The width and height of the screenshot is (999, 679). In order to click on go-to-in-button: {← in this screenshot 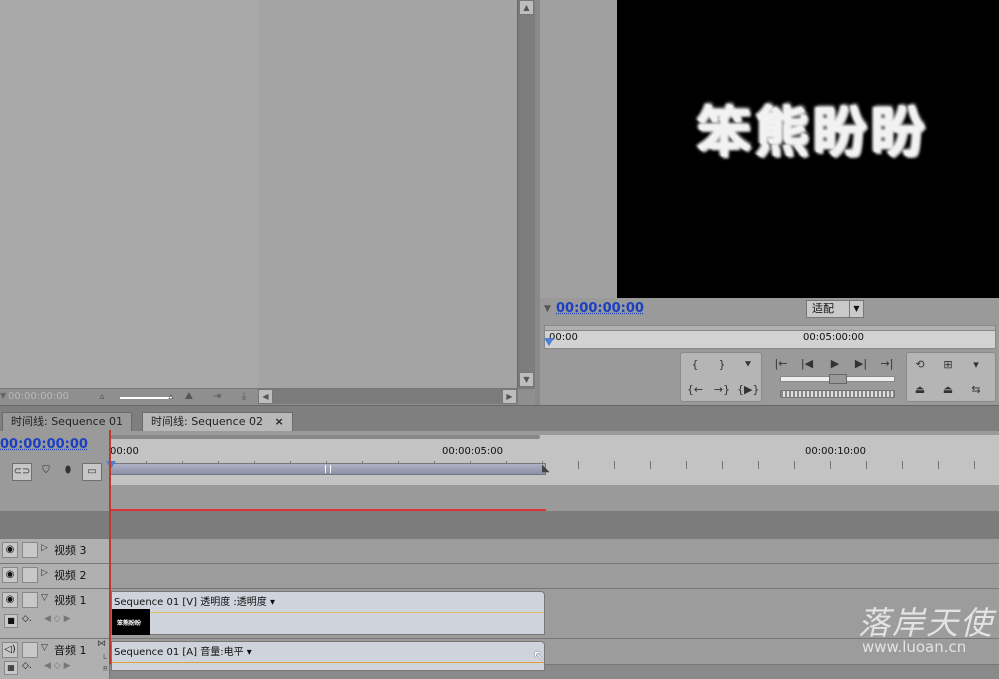, I will do `click(695, 390)`.